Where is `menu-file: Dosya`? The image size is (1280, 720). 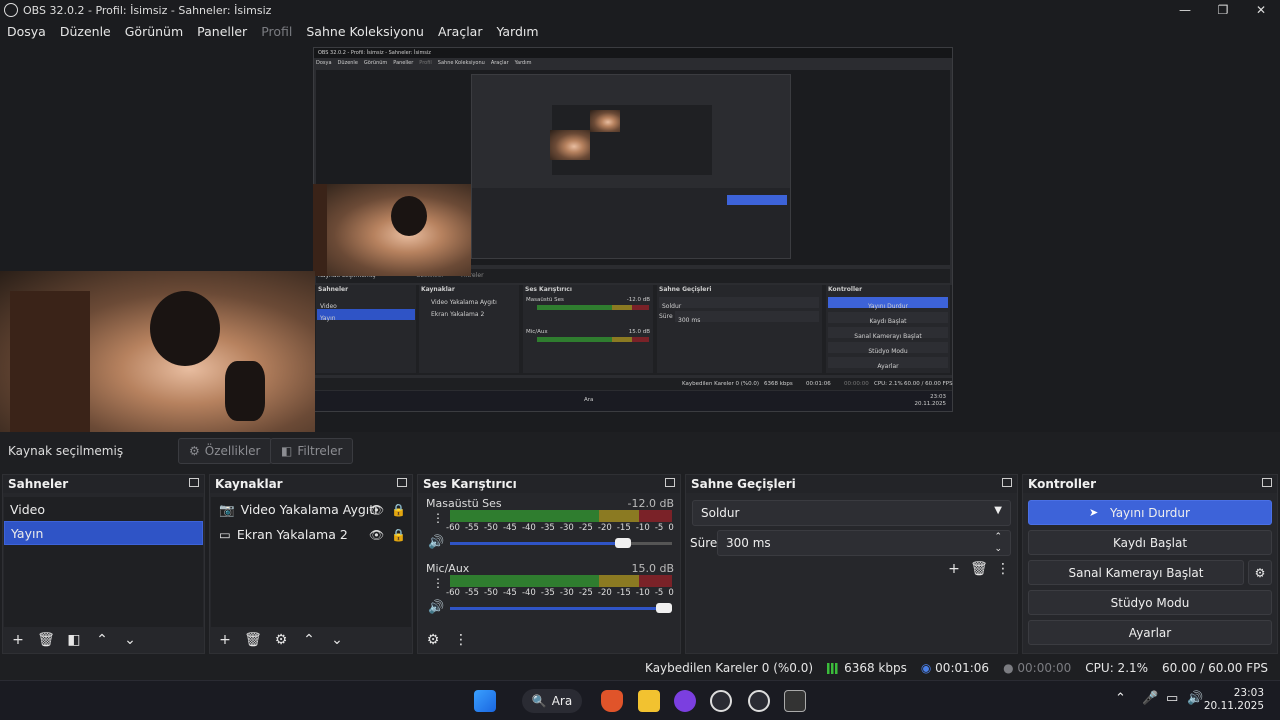 menu-file: Dosya is located at coordinates (26, 31).